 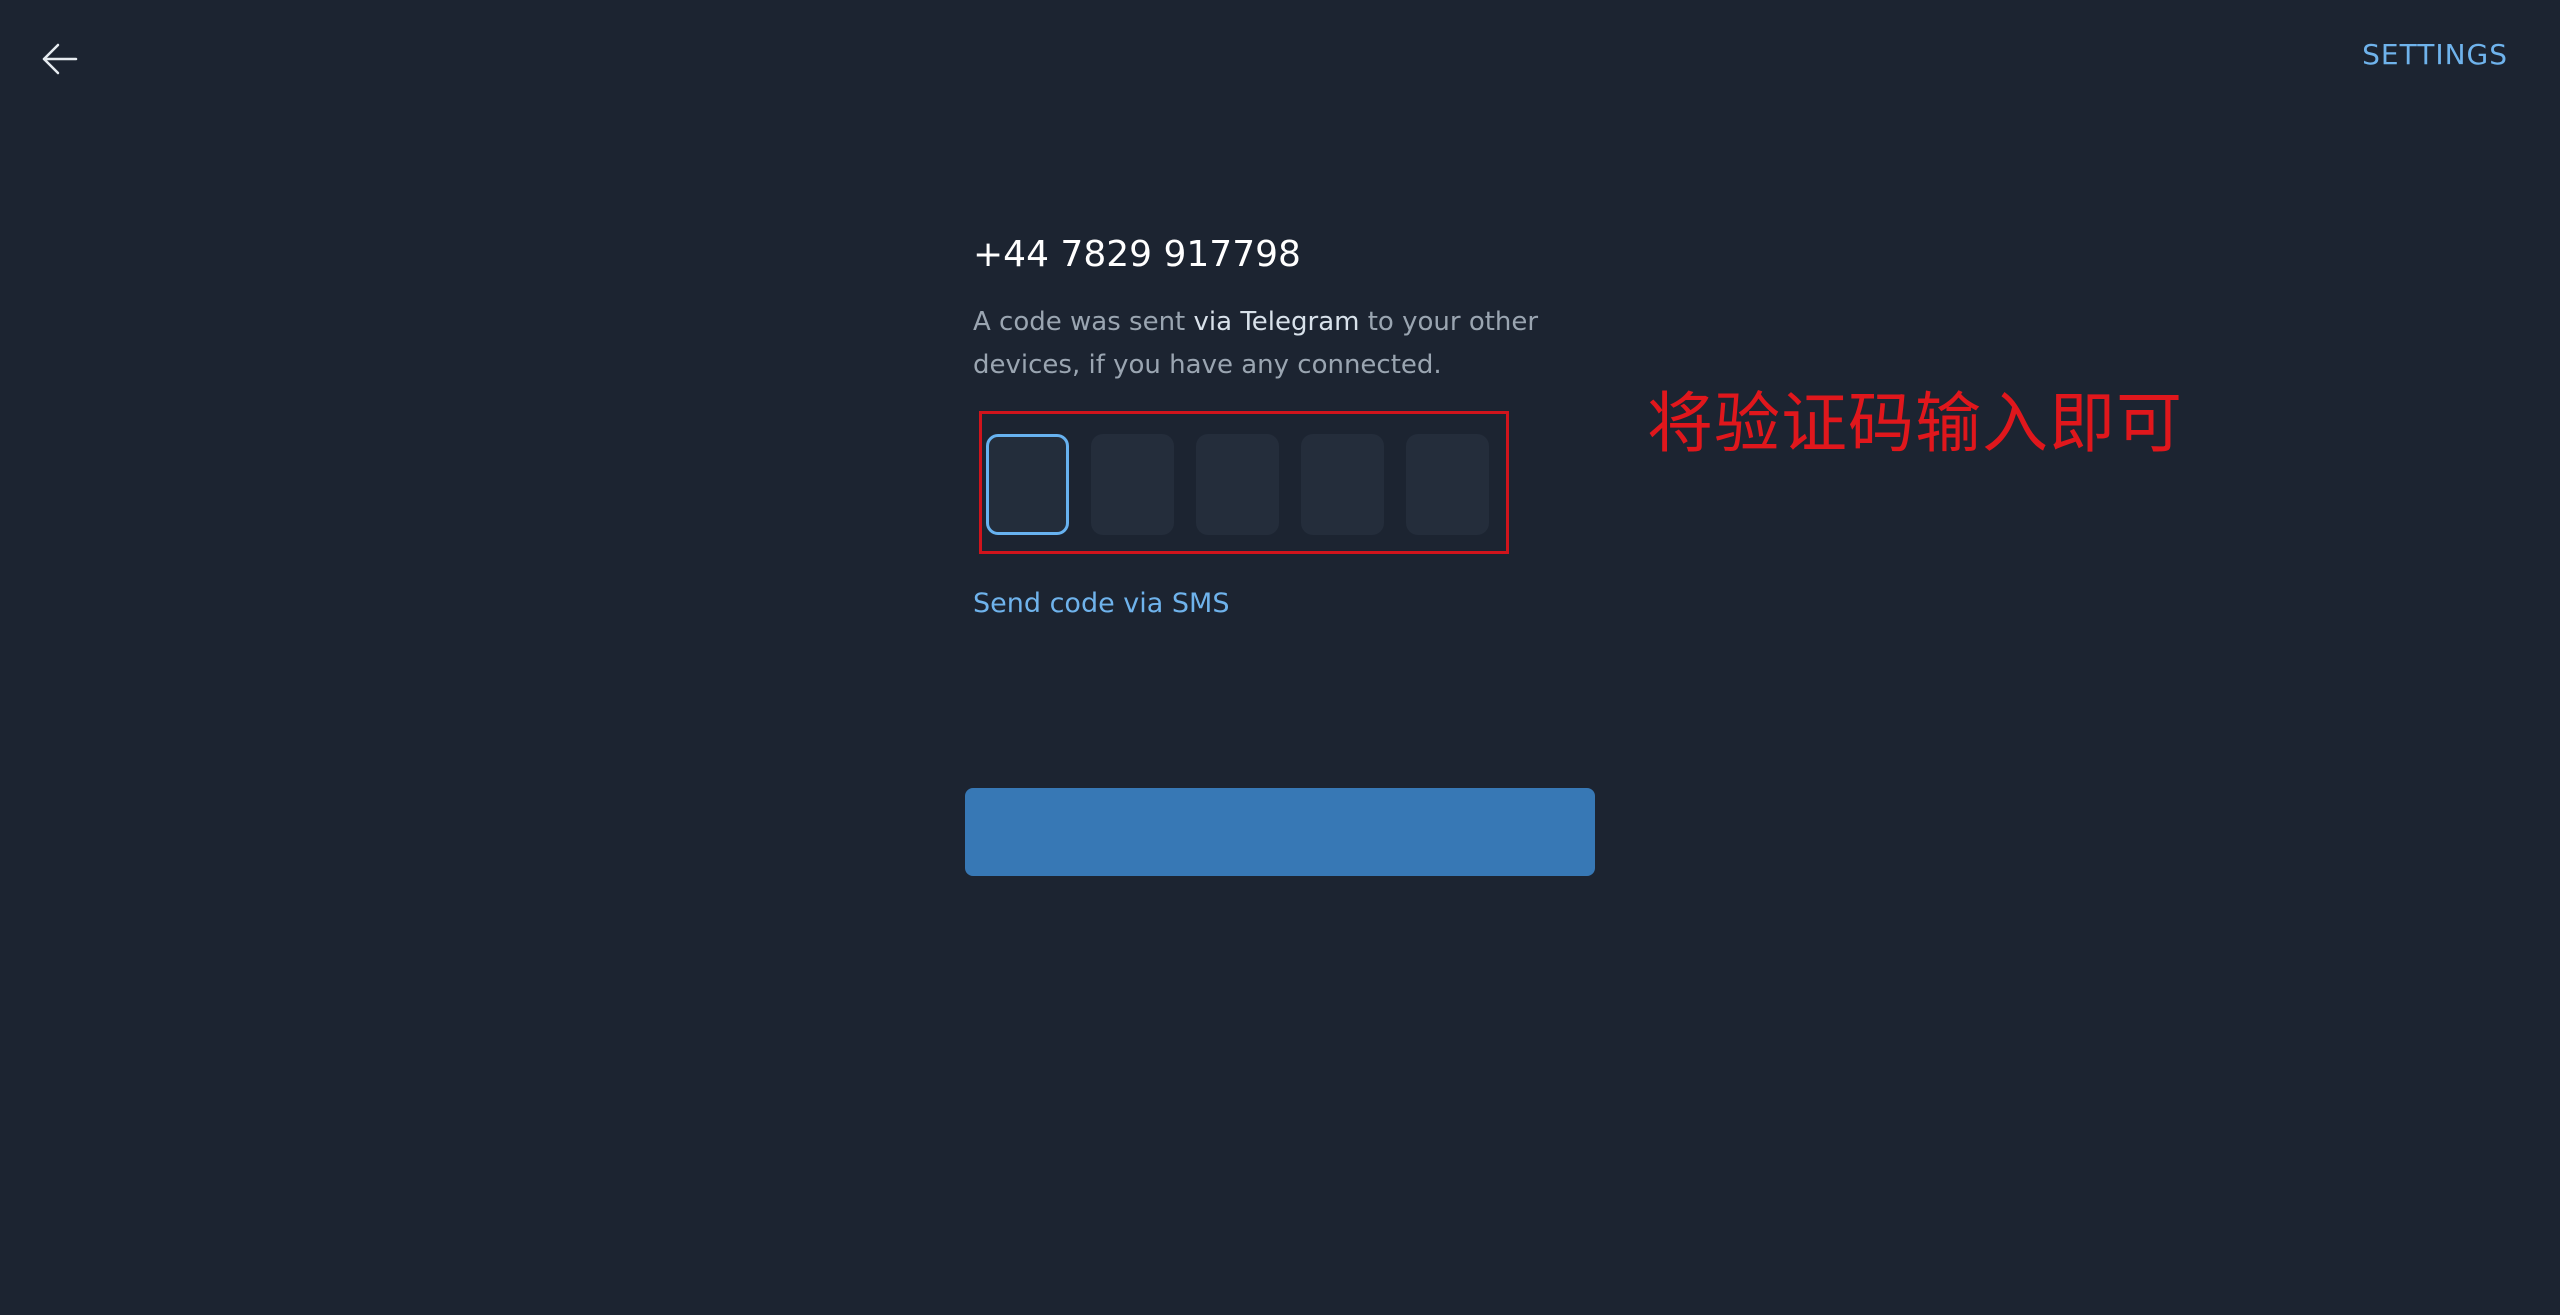 I want to click on send-code-via-sms-link: Send code via SMS, so click(x=1101, y=603).